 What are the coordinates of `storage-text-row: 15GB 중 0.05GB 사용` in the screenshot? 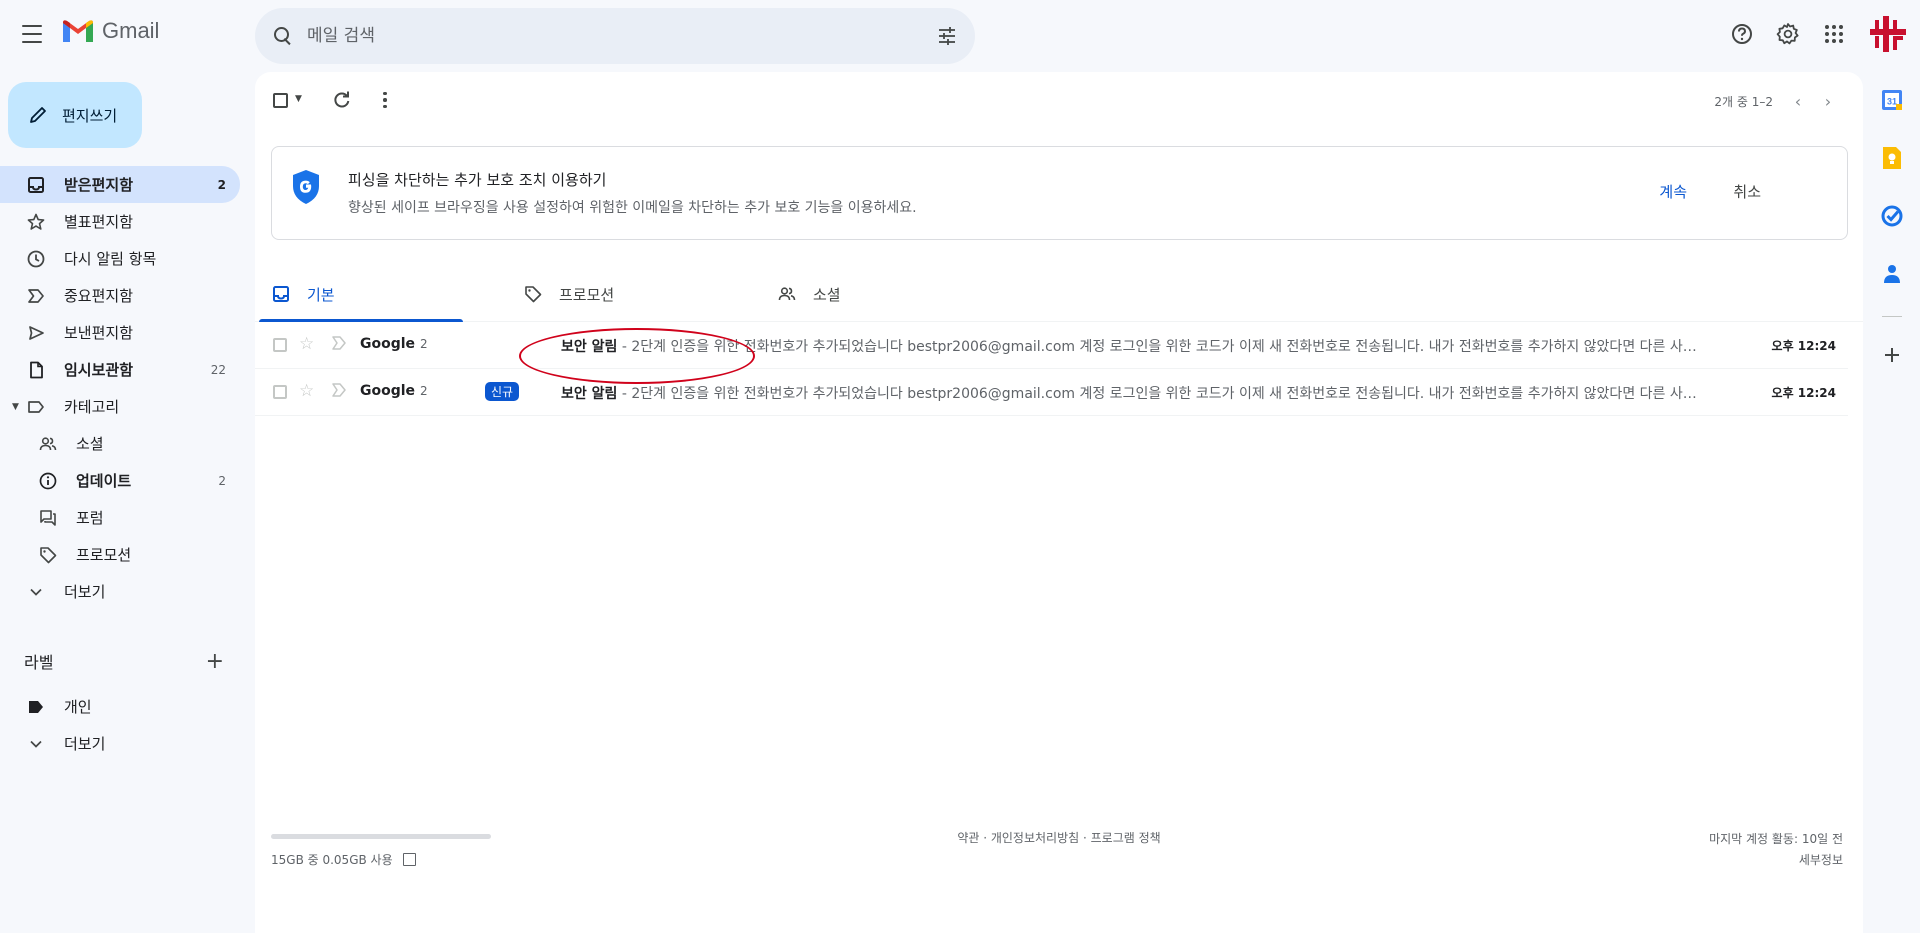 It's located at (381, 859).